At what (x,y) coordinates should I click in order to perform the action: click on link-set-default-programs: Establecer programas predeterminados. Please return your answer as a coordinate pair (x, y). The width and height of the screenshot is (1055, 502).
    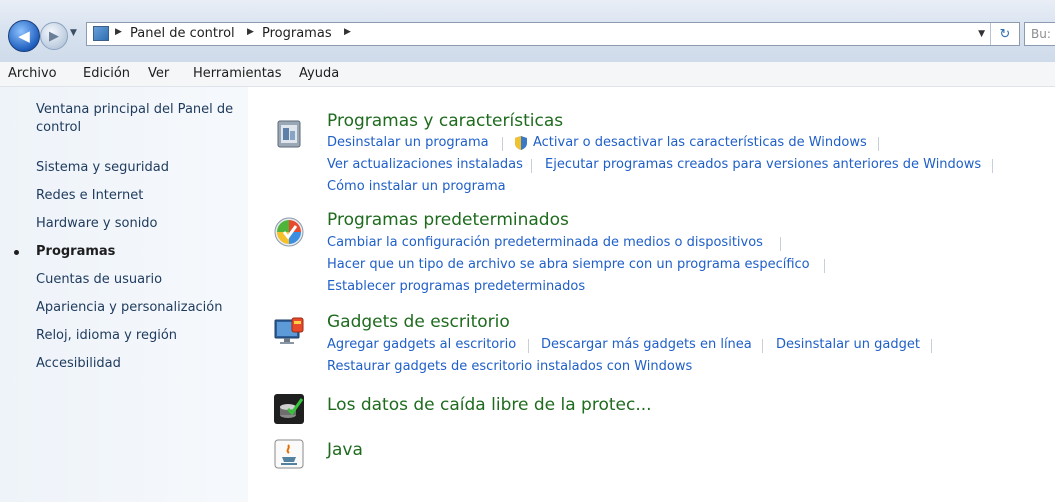
    Looking at the image, I should click on (456, 286).